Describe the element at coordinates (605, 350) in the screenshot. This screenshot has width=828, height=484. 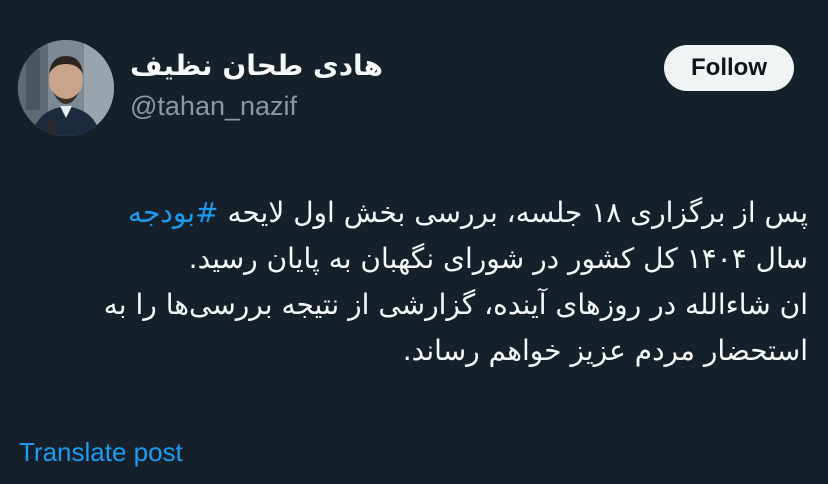
I see `tweet-line-4: استحضار مردم عزیز خواهم رساند.` at that location.